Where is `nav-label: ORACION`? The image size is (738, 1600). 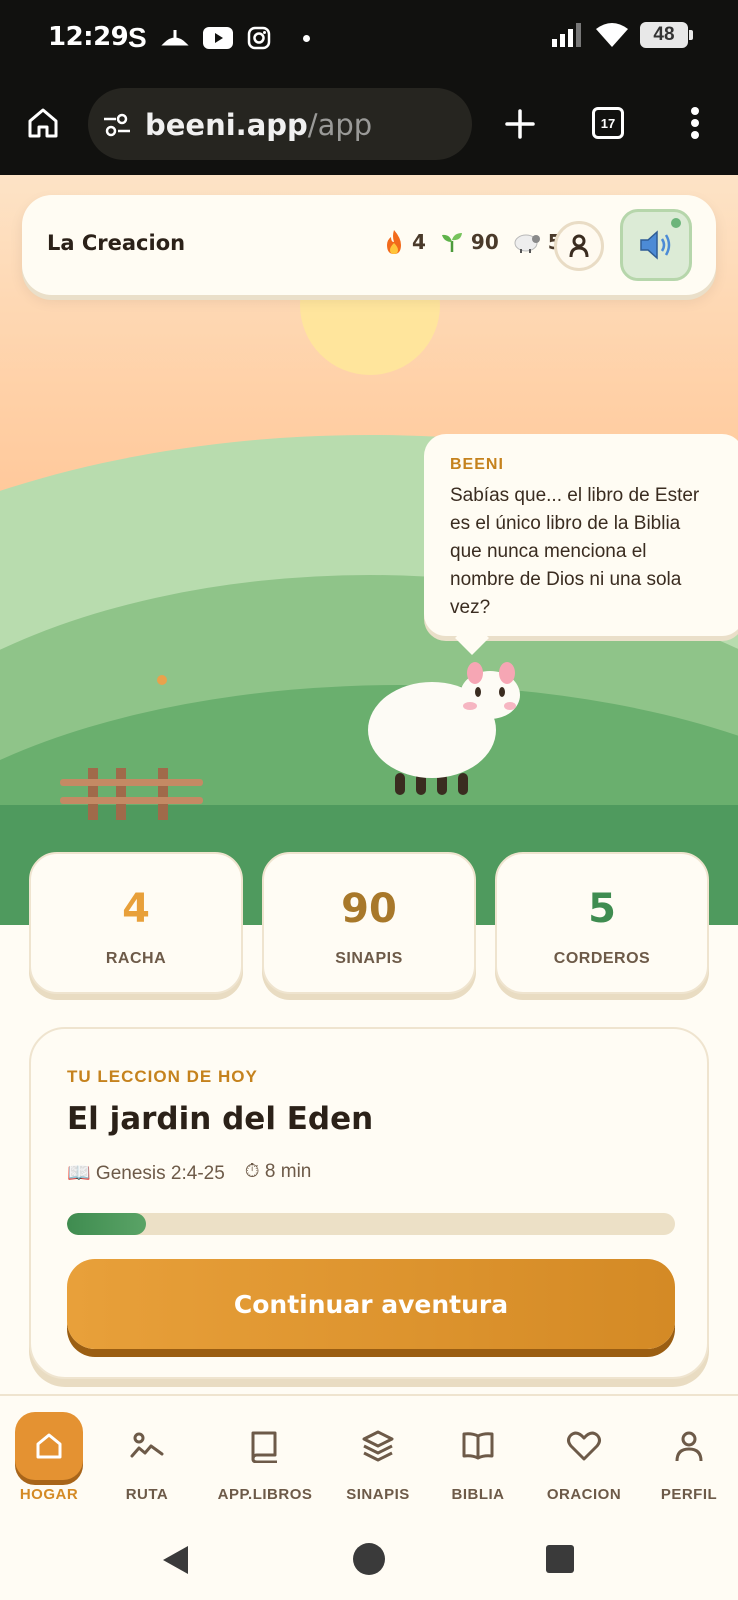
nav-label: ORACION is located at coordinates (584, 1494).